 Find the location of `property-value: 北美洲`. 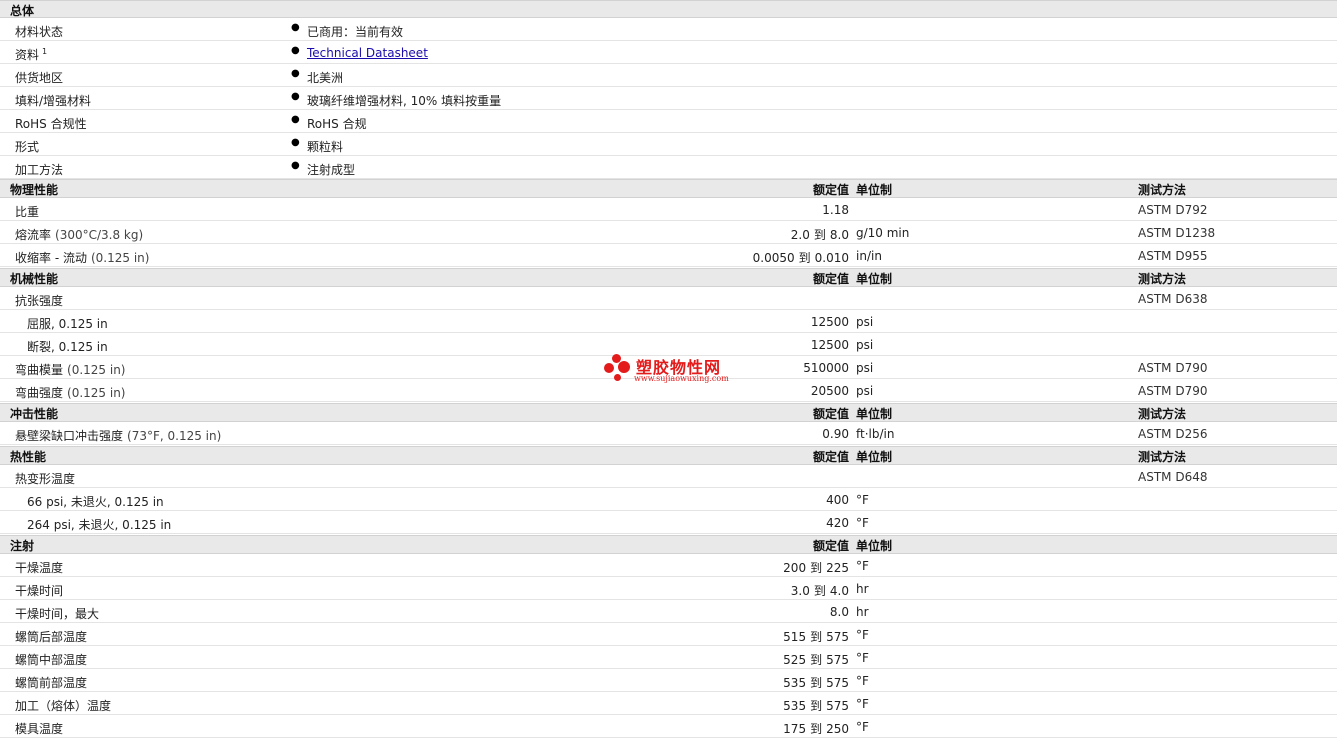

property-value: 北美洲 is located at coordinates (325, 78).